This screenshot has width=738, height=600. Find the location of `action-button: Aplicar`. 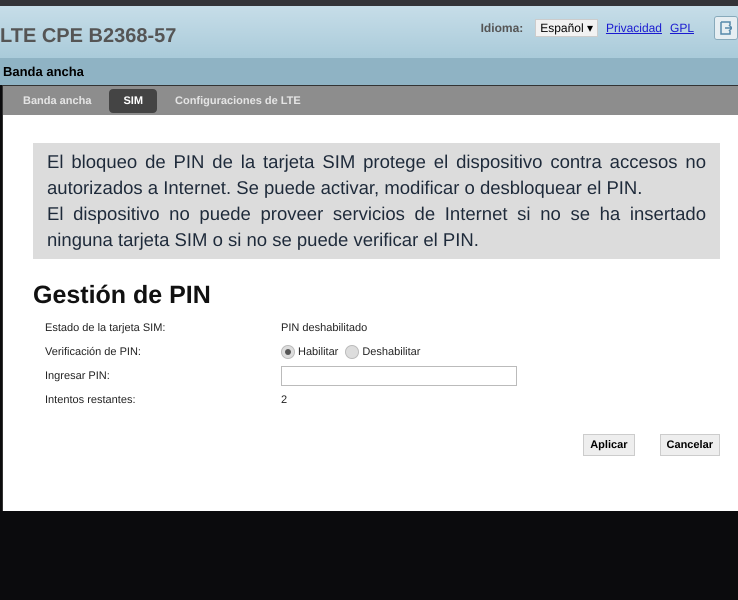

action-button: Aplicar is located at coordinates (609, 445).